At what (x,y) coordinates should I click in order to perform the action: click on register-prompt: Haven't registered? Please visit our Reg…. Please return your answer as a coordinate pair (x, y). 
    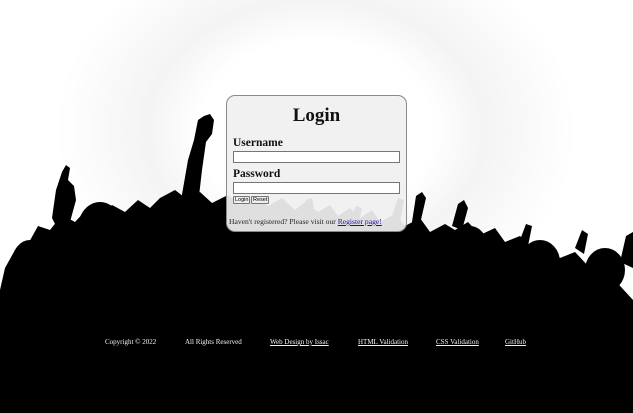
    Looking at the image, I should click on (305, 221).